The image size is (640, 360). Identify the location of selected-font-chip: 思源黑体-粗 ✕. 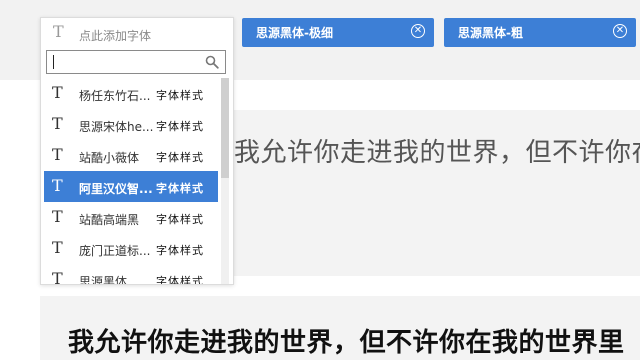
(540, 32).